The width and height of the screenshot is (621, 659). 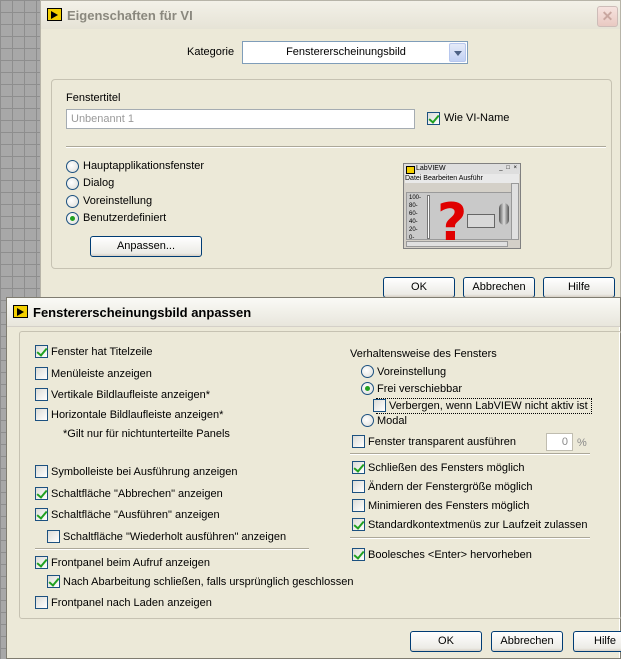 I want to click on preview-control, so click(x=481, y=221).